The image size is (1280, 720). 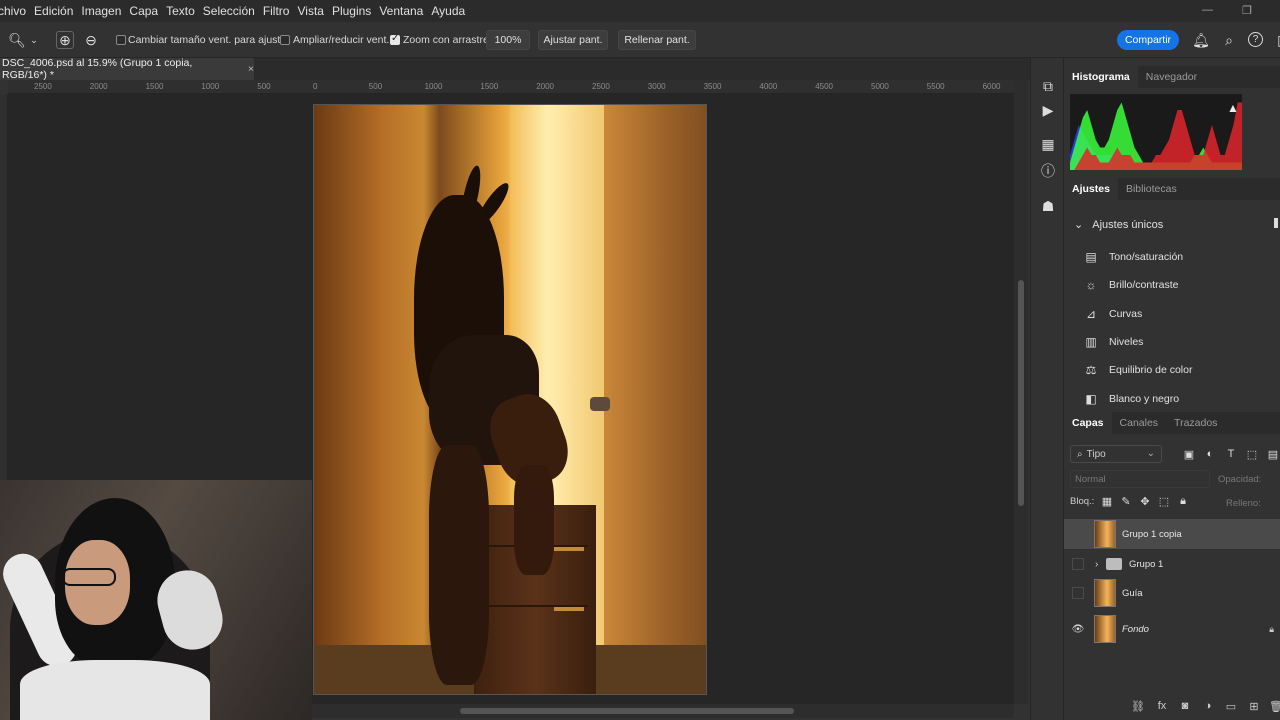 What do you see at coordinates (1229, 40) in the screenshot?
I see `search-icon: ⌕` at bounding box center [1229, 40].